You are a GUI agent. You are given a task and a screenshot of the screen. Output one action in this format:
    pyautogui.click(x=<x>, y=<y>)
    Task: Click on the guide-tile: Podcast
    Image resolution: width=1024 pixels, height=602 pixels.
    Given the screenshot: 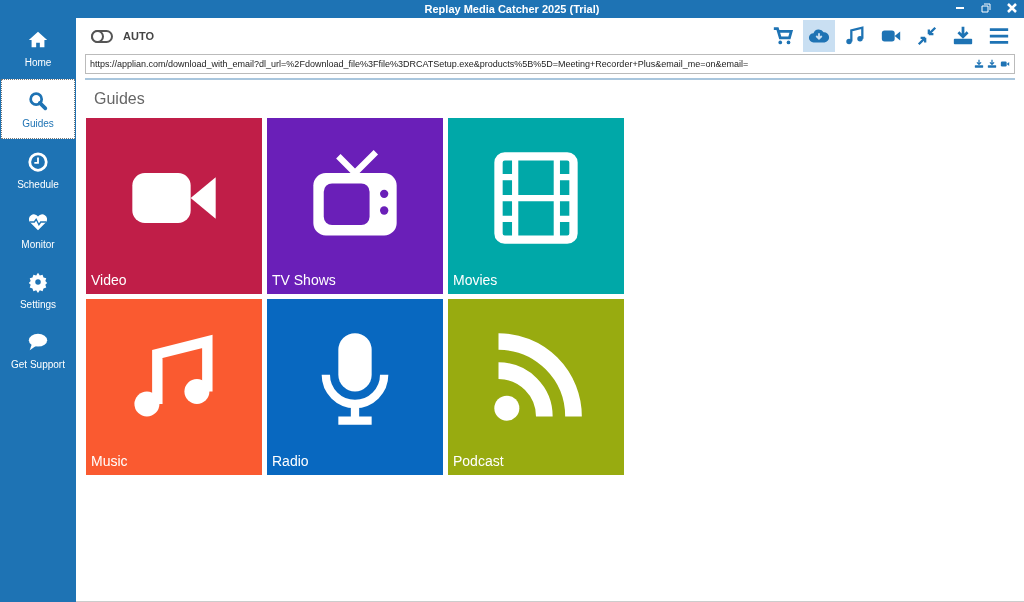 What is the action you would take?
    pyautogui.click(x=536, y=387)
    